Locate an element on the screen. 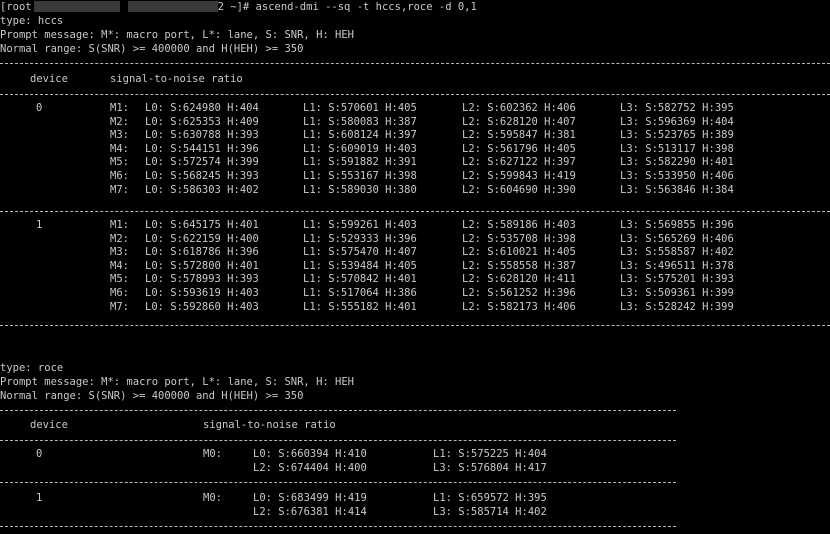 The height and width of the screenshot is (534, 830). lane-snr-value: L2: S:627122 H:397 is located at coordinates (519, 162).